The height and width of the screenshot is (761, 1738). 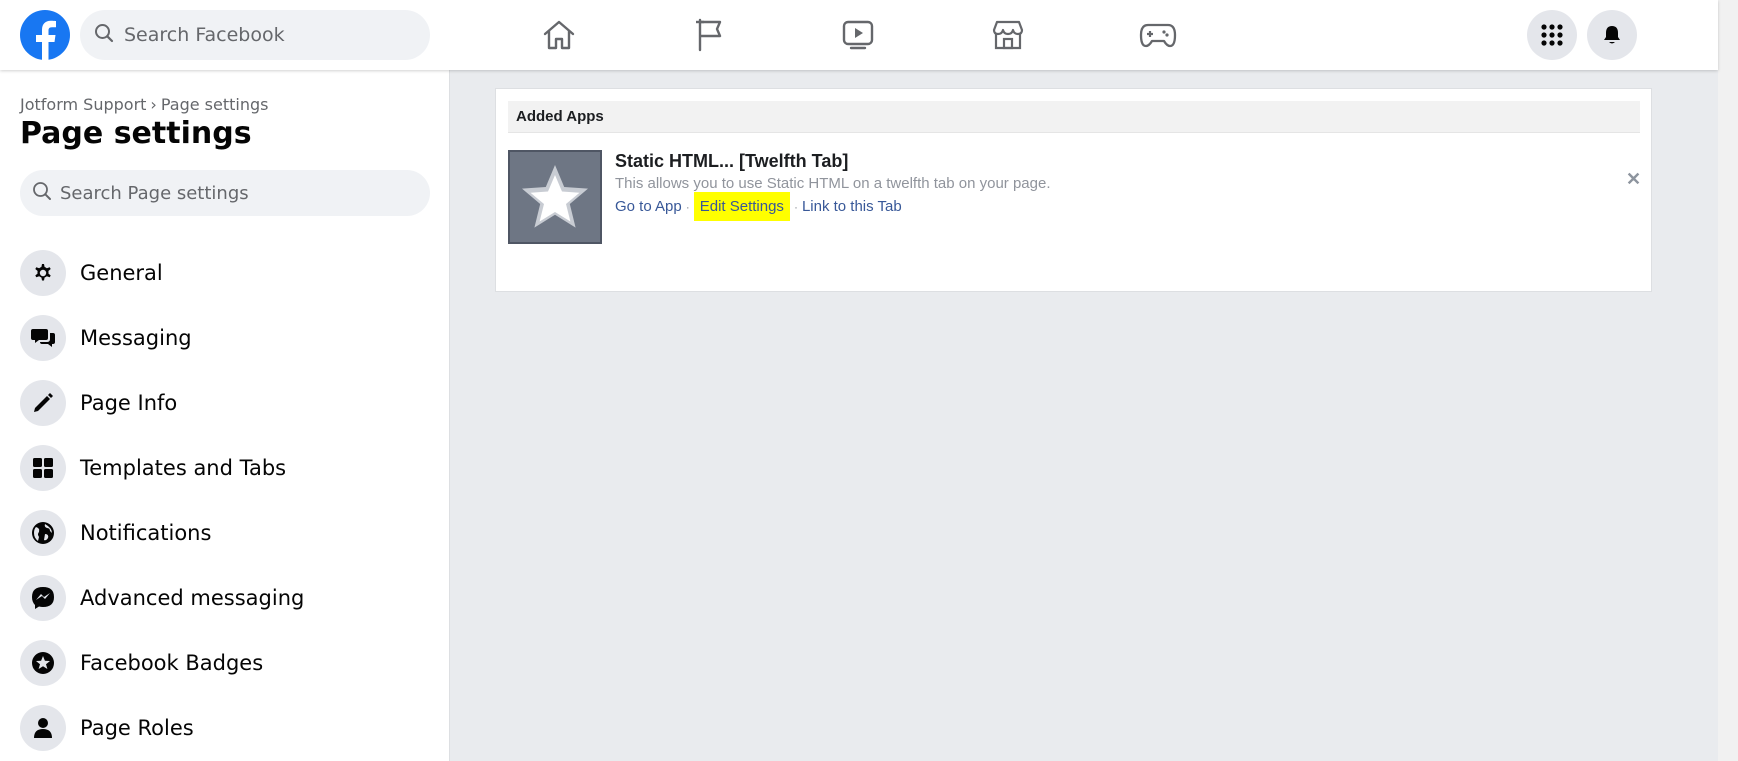 I want to click on go-to-app-link: Go to App, so click(x=648, y=206).